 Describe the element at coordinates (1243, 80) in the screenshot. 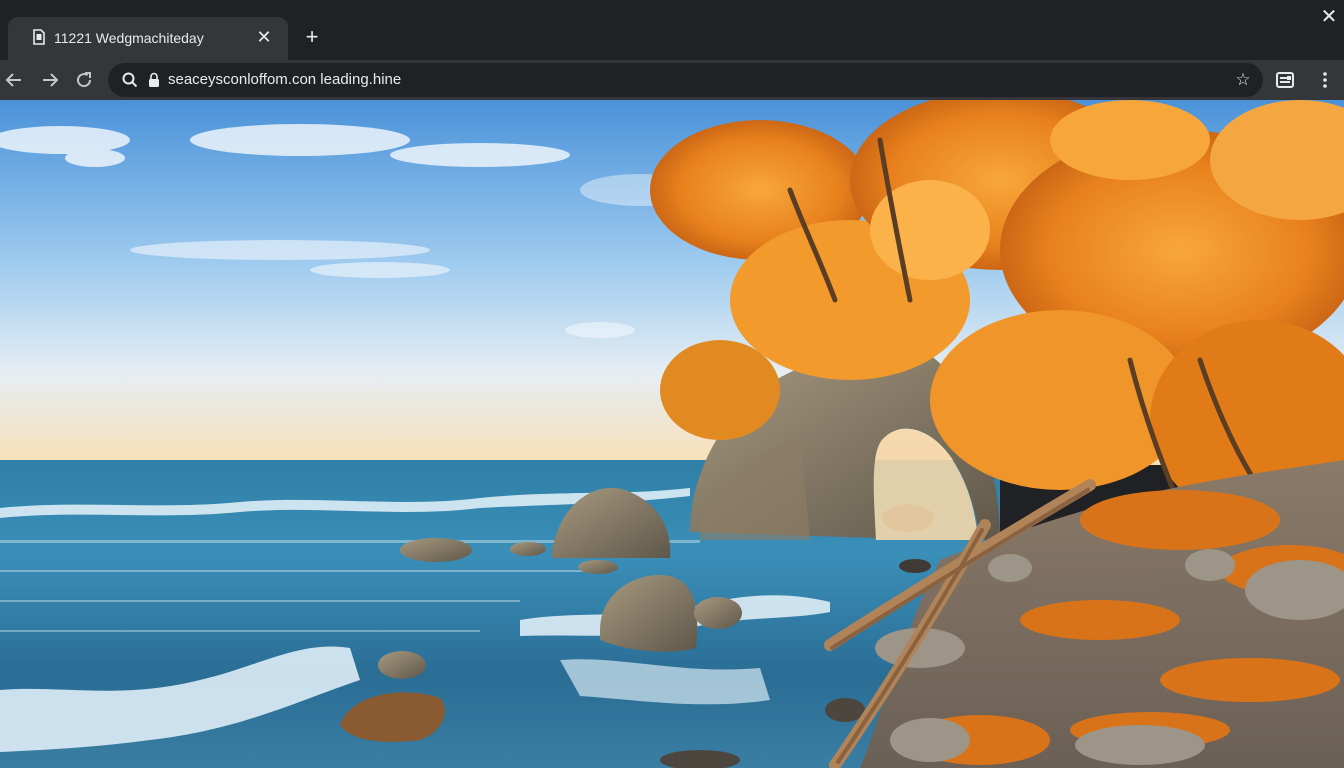

I see `star-icon: ☆` at that location.